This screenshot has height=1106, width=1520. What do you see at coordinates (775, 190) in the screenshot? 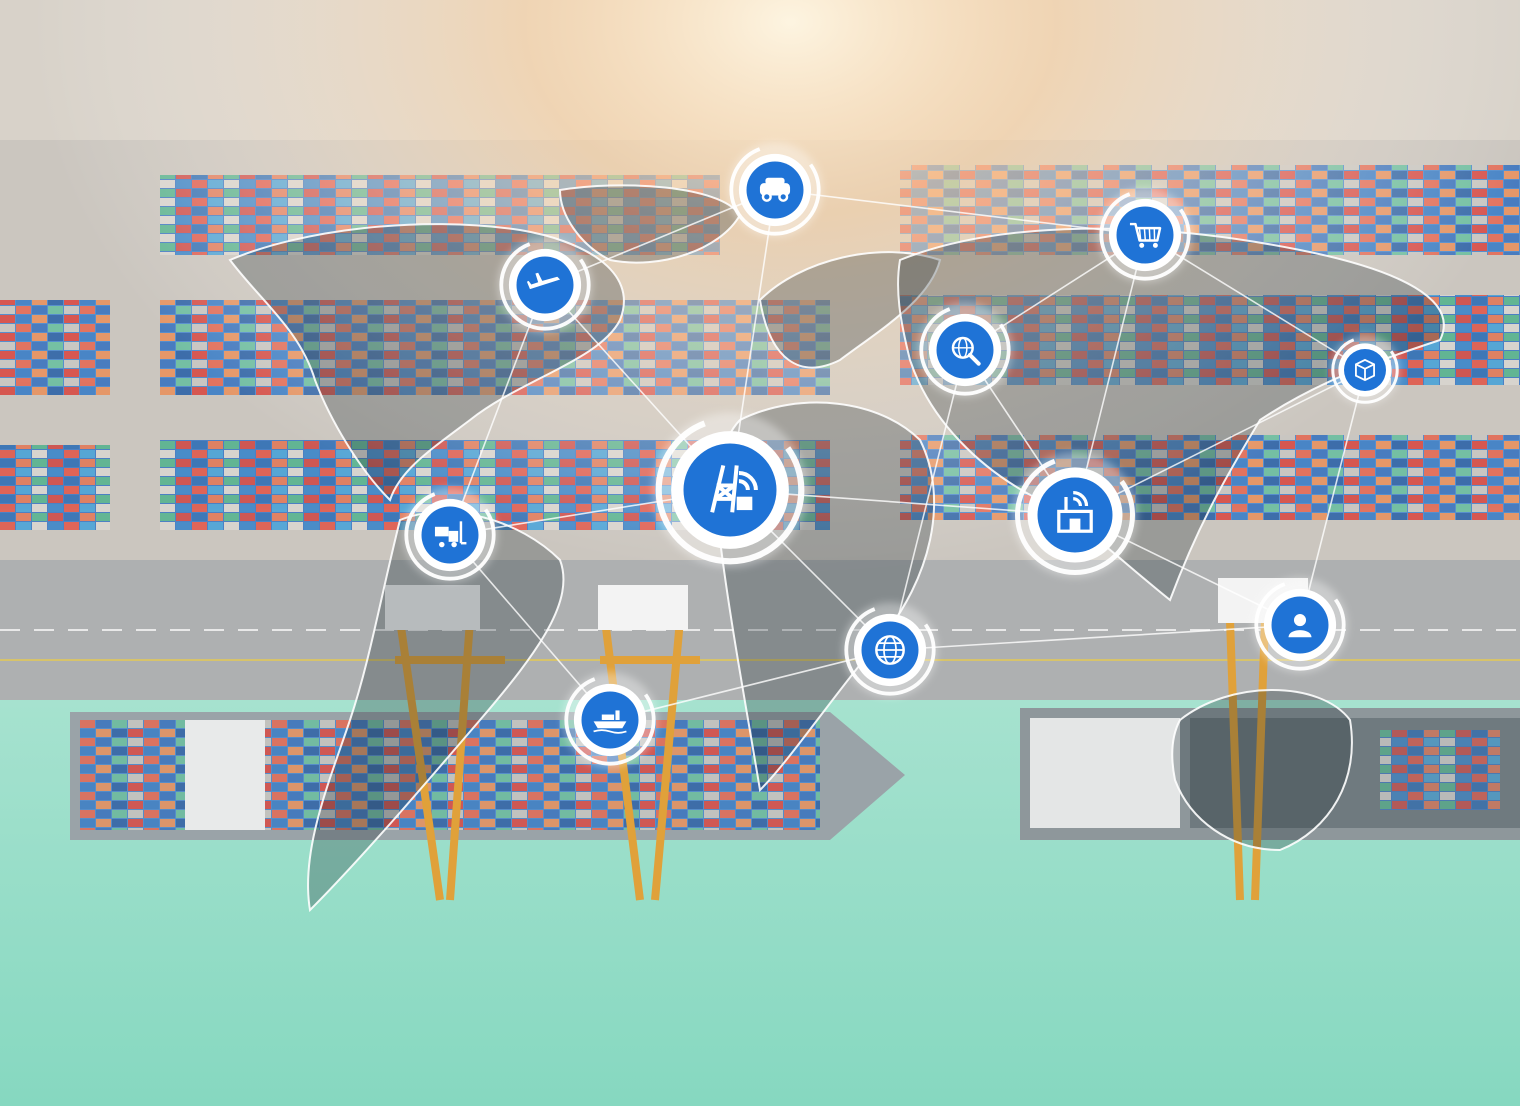
I see `node-truck` at bounding box center [775, 190].